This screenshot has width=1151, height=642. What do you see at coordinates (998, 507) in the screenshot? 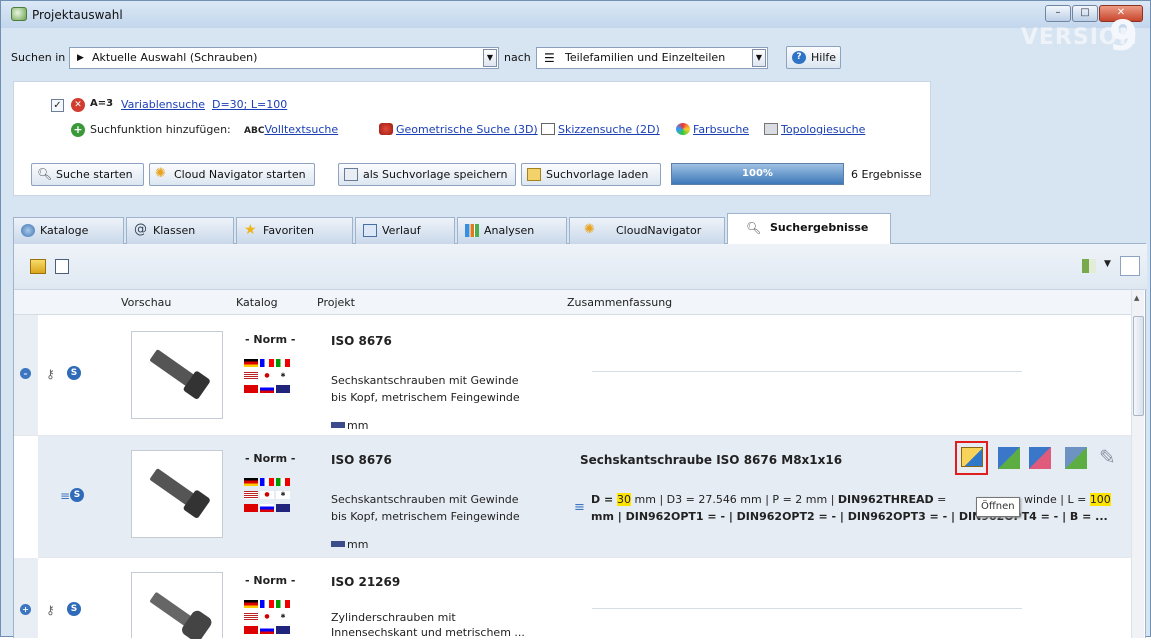
I see `open-tooltip: Öffnen` at bounding box center [998, 507].